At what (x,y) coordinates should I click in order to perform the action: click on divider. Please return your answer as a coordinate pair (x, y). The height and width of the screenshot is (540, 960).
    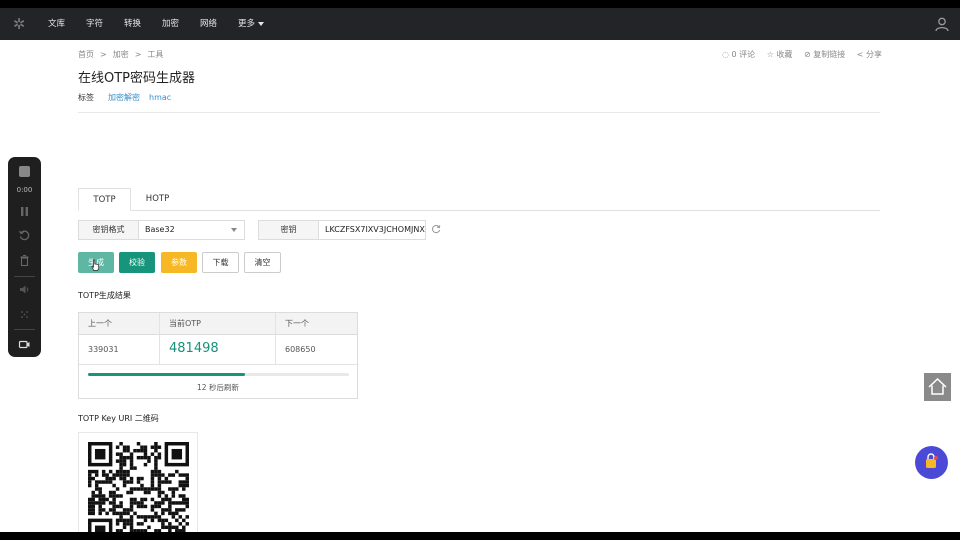
    Looking at the image, I should click on (479, 112).